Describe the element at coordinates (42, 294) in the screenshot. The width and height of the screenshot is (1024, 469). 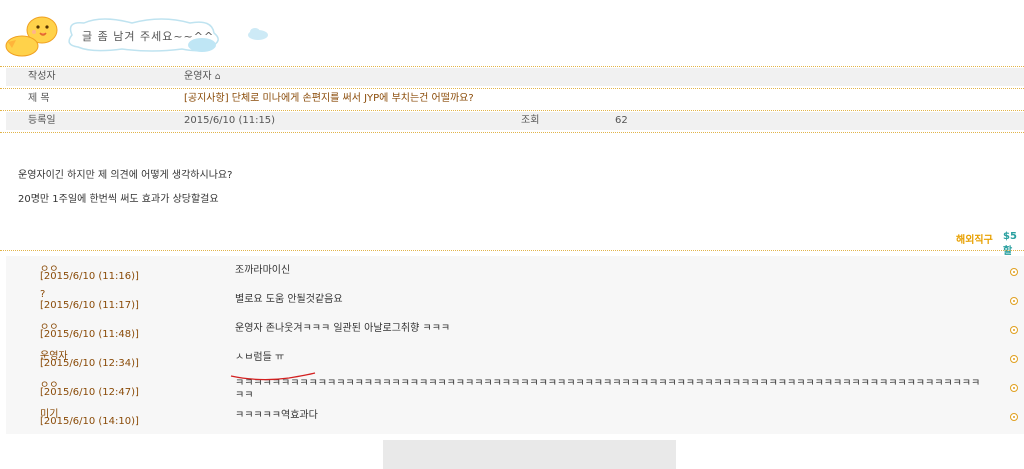
I see `comment-author: ?` at that location.